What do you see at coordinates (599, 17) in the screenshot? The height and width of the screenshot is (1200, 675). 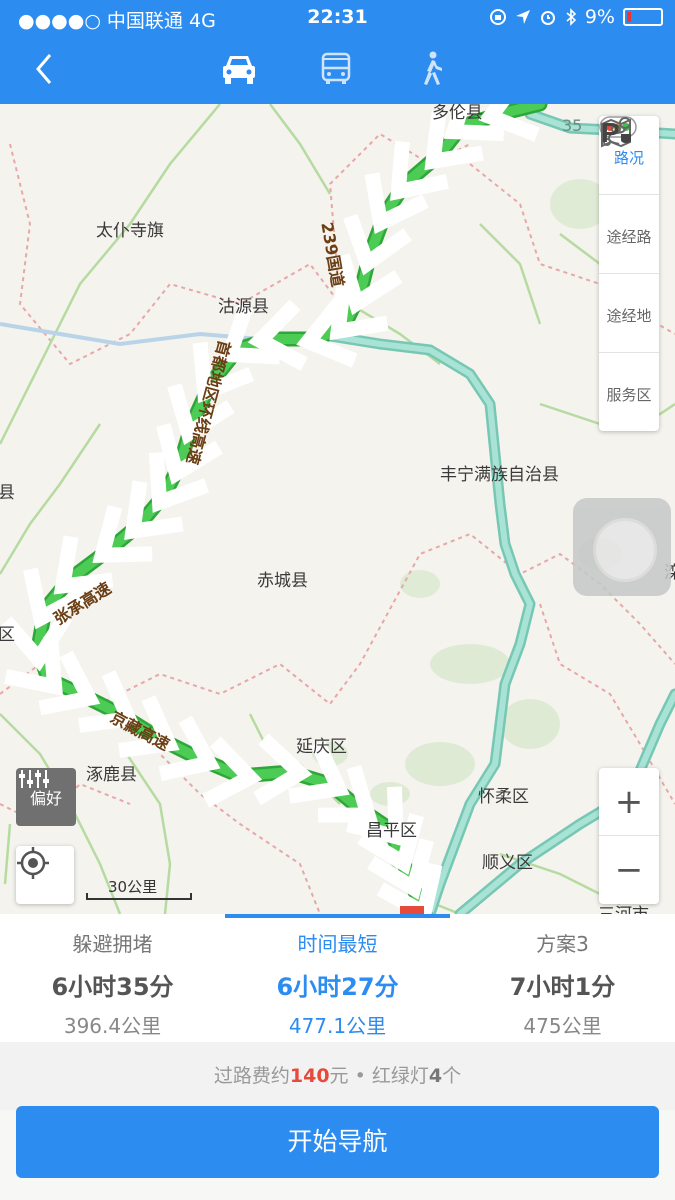 I see `battery-percent: 9%` at bounding box center [599, 17].